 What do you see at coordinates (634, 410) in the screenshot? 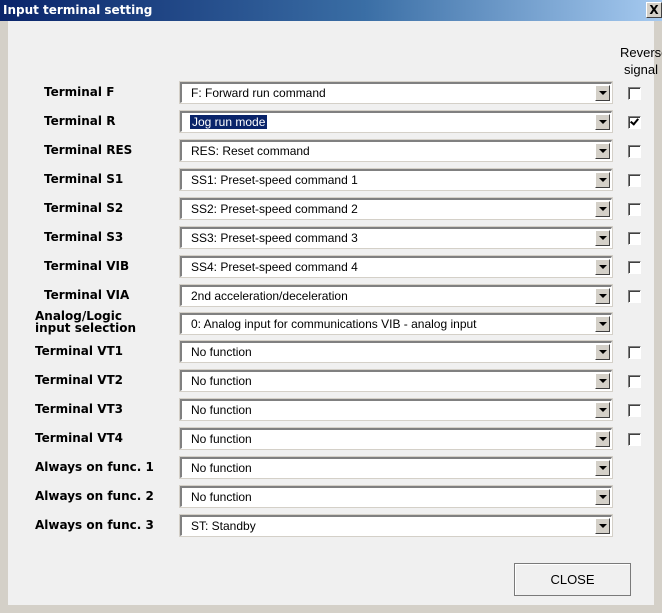
I see `terminal-vt3-reverse-checkbox` at bounding box center [634, 410].